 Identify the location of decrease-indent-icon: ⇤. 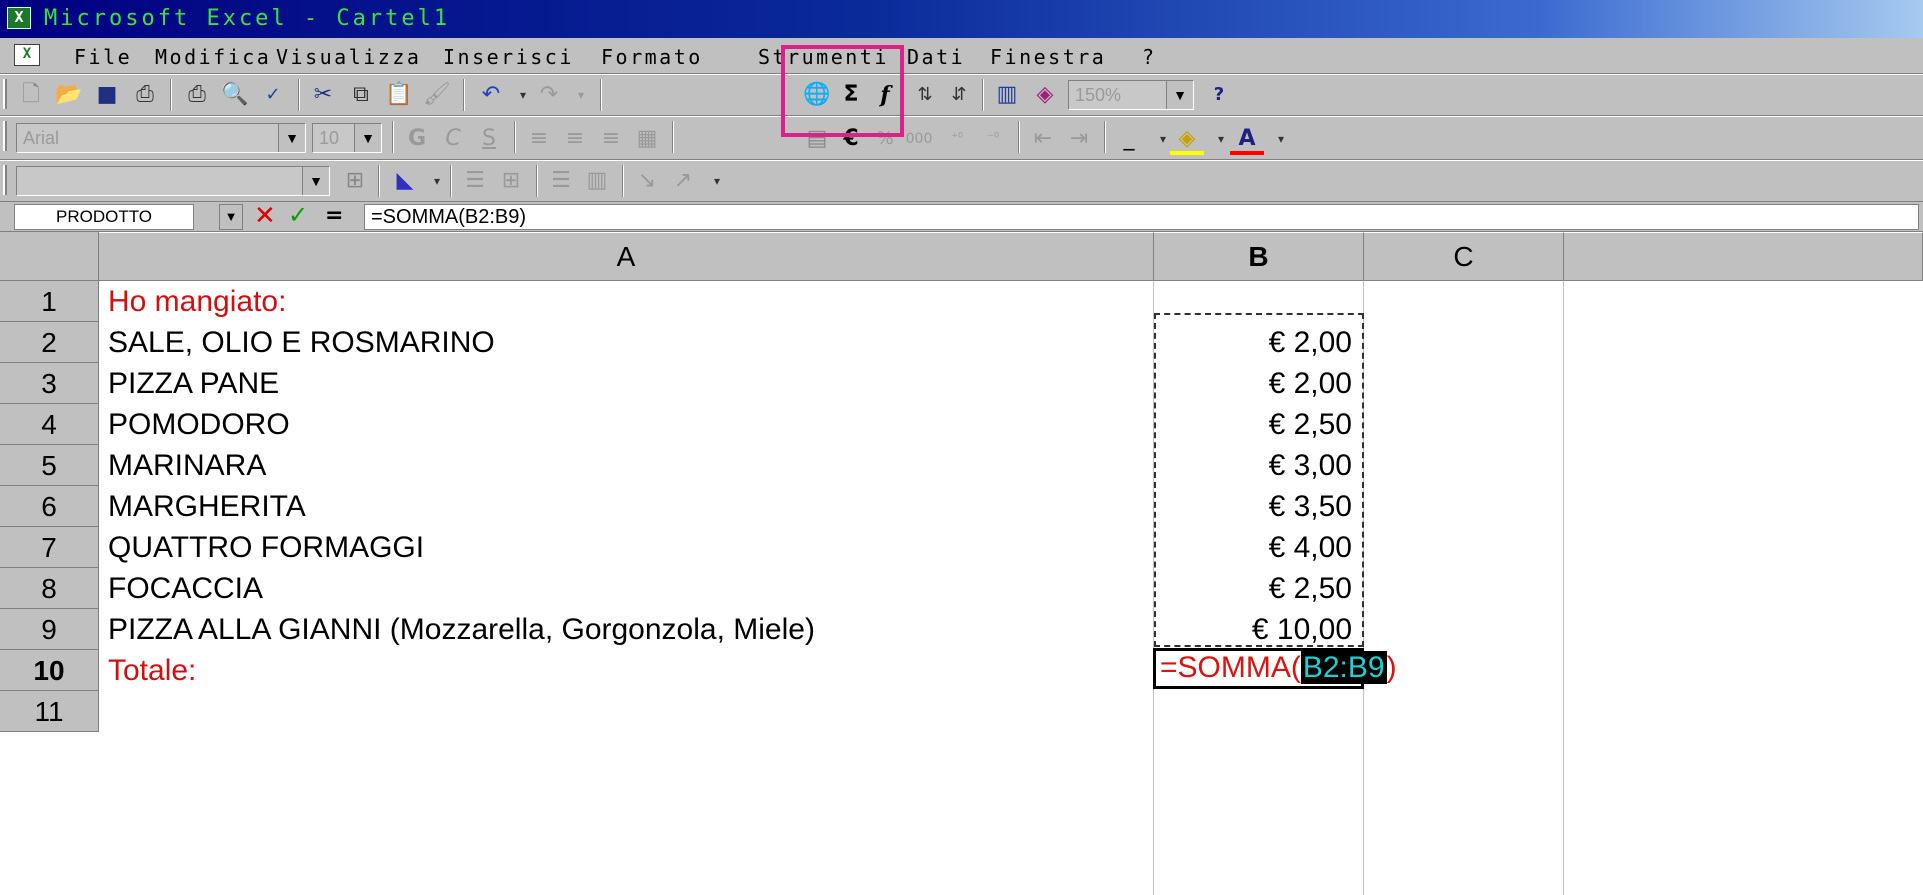
(1043, 139).